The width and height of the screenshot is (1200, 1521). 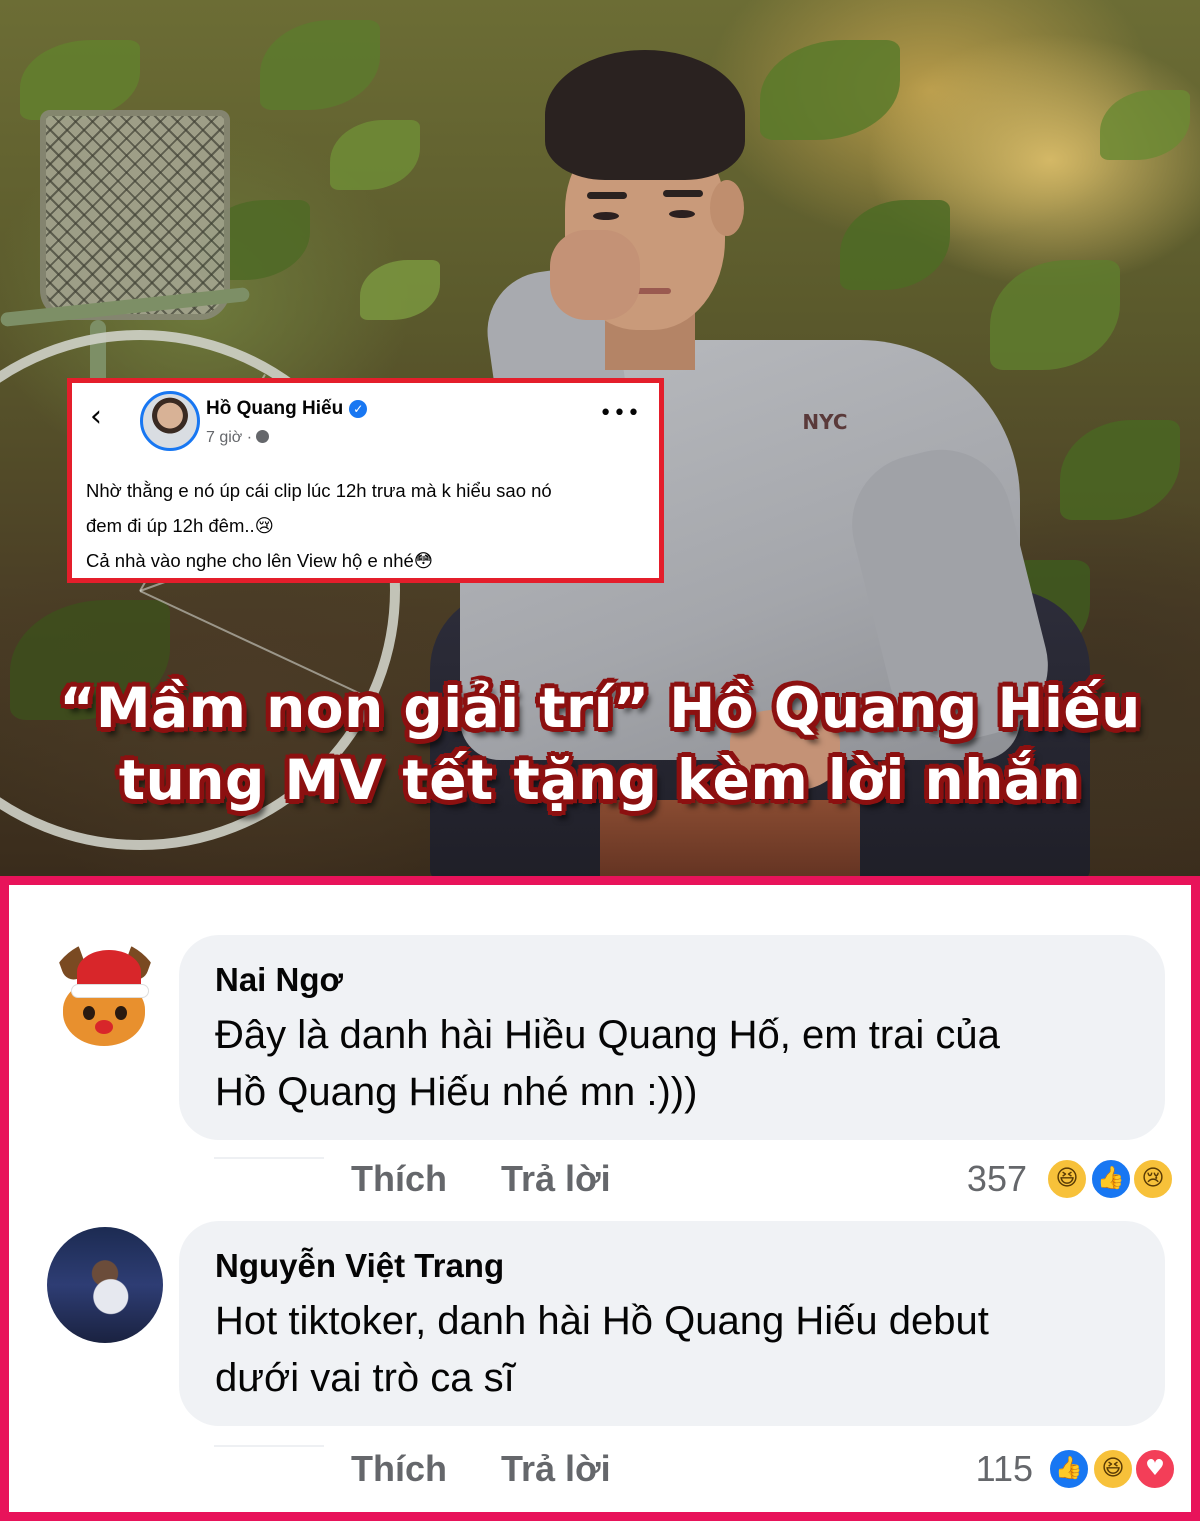 I want to click on chevron-left-icon: ‹, so click(x=105, y=417).